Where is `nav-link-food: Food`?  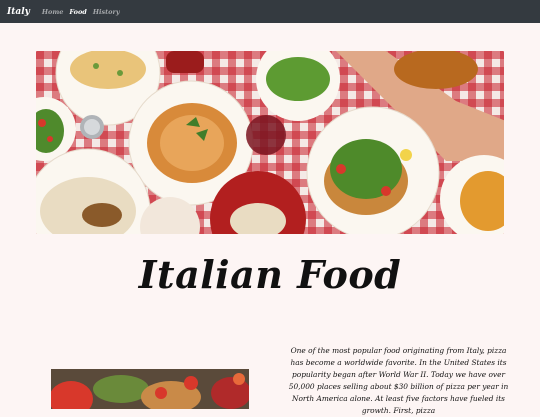 nav-link-food: Food is located at coordinates (77, 12).